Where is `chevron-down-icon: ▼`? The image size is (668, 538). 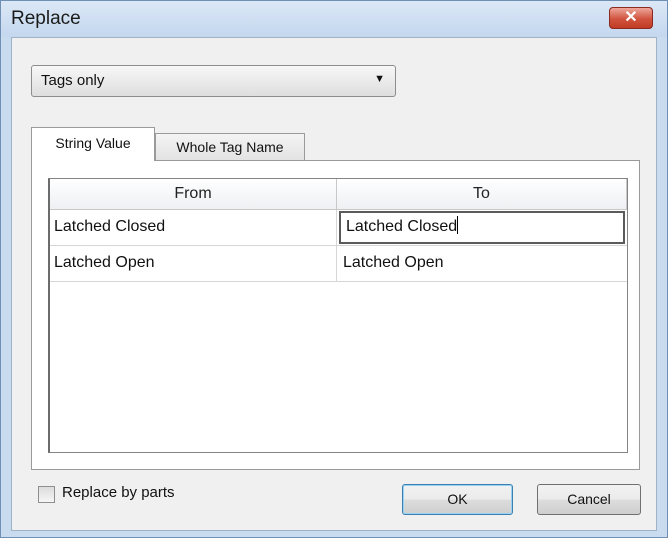
chevron-down-icon: ▼ is located at coordinates (379, 79).